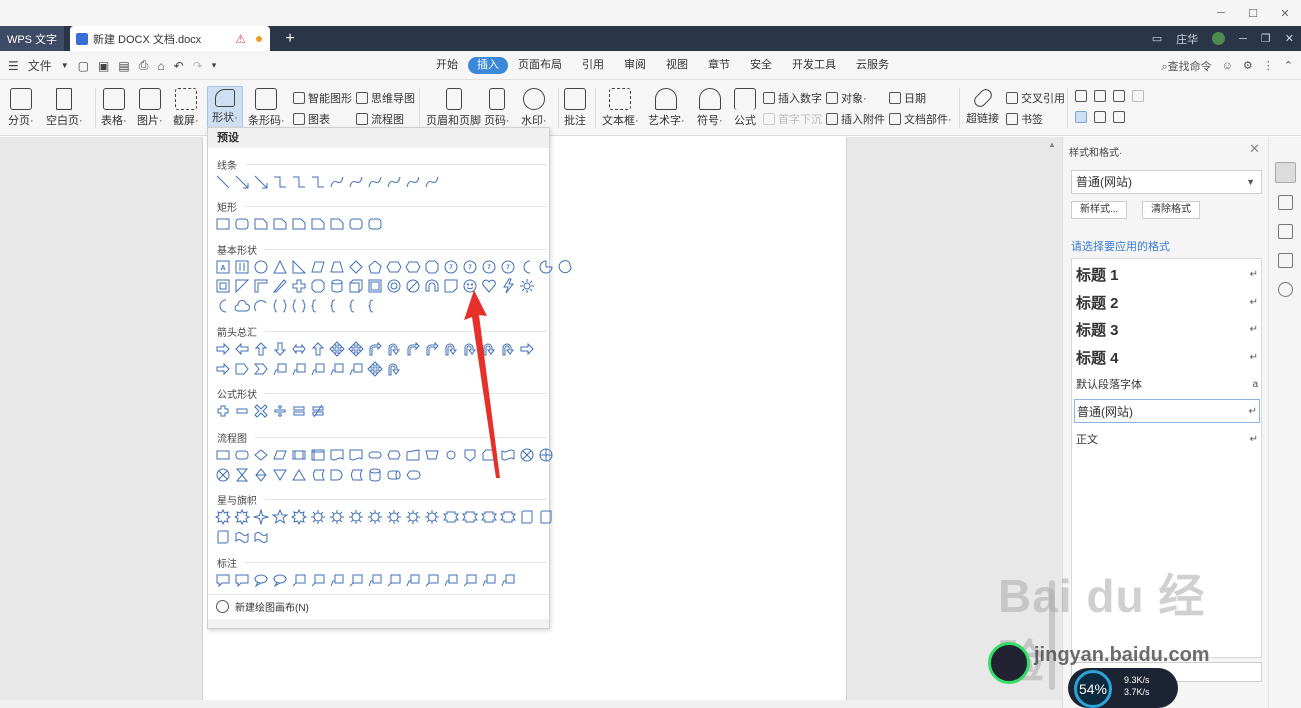  I want to click on shape-disk-icon, so click(375, 475).